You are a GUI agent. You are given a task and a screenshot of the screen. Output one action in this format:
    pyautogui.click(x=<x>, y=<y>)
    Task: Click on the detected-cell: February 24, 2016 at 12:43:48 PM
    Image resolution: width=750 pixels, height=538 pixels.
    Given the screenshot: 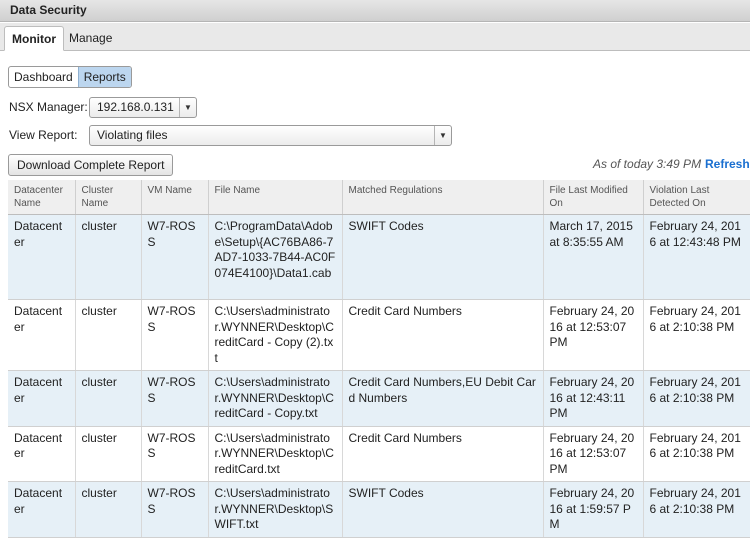 What is the action you would take?
    pyautogui.click(x=696, y=257)
    